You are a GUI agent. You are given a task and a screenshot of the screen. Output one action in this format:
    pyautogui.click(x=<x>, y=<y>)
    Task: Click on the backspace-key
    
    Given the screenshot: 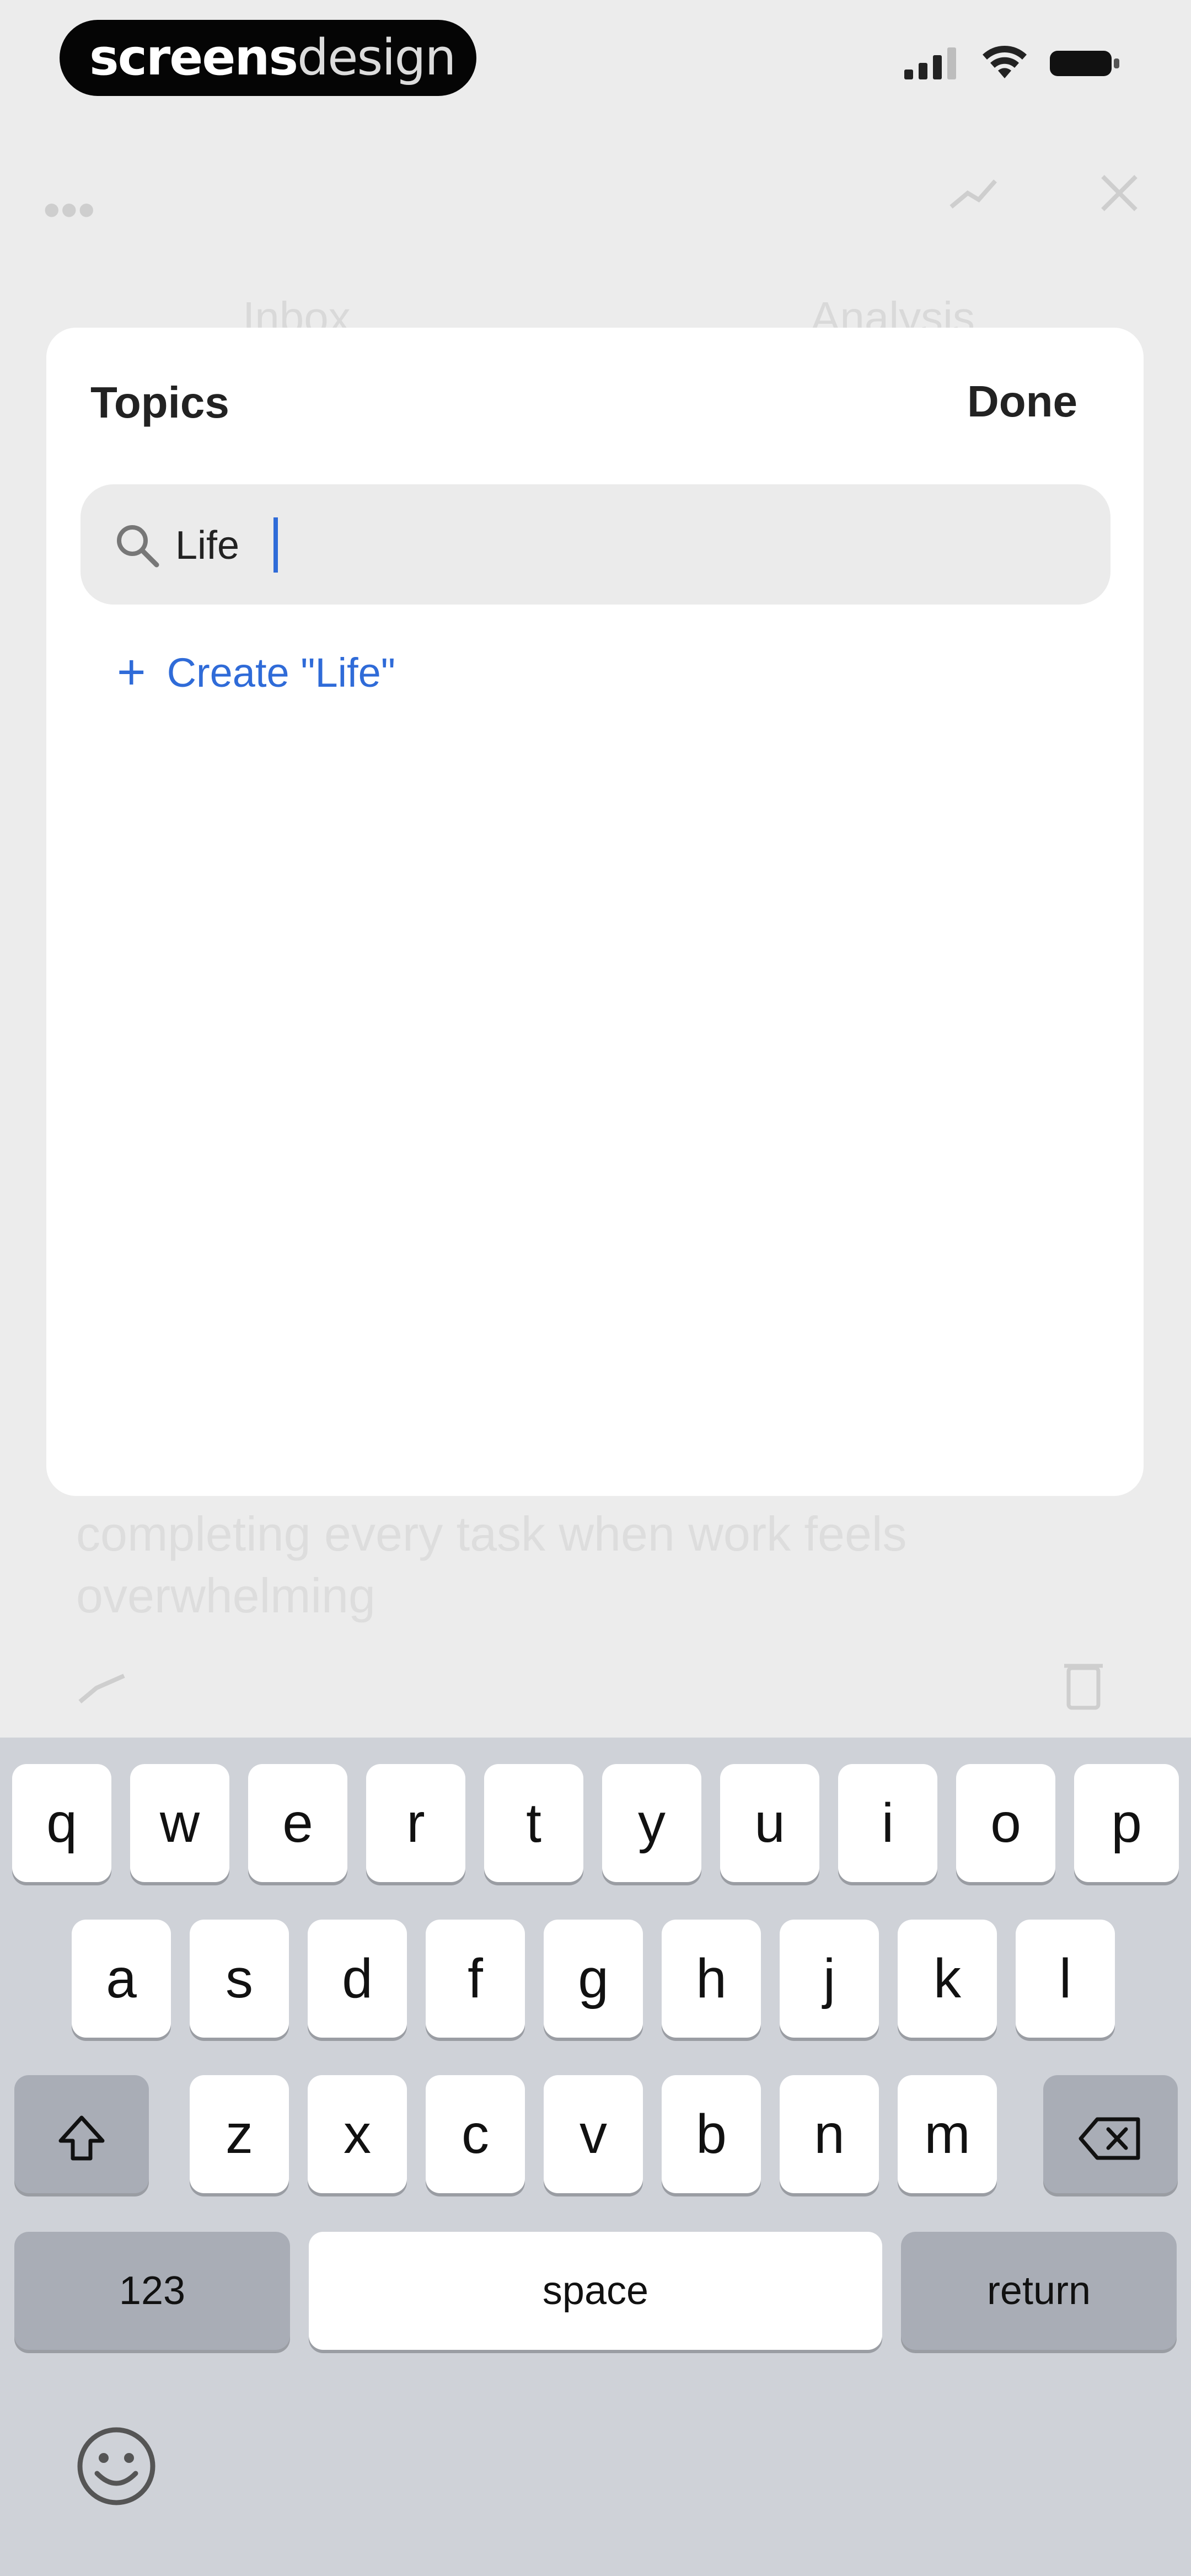 What is the action you would take?
    pyautogui.click(x=1110, y=2134)
    